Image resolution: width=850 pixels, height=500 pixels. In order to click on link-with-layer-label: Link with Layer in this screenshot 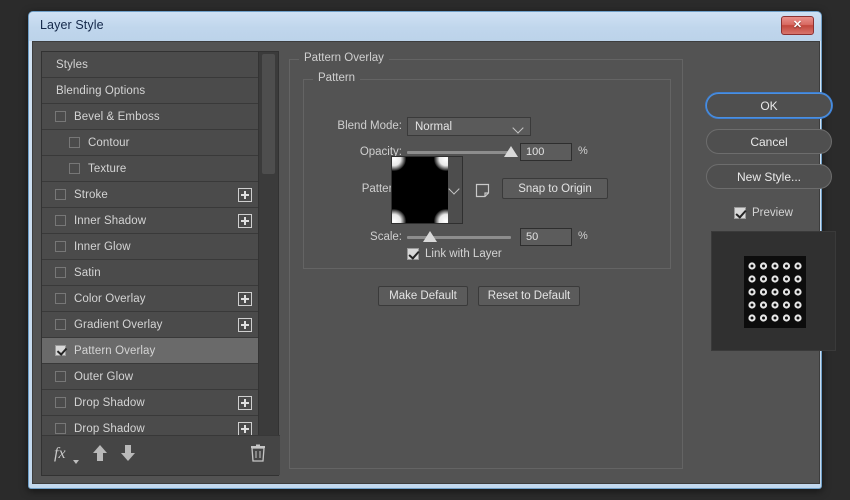, I will do `click(463, 254)`.